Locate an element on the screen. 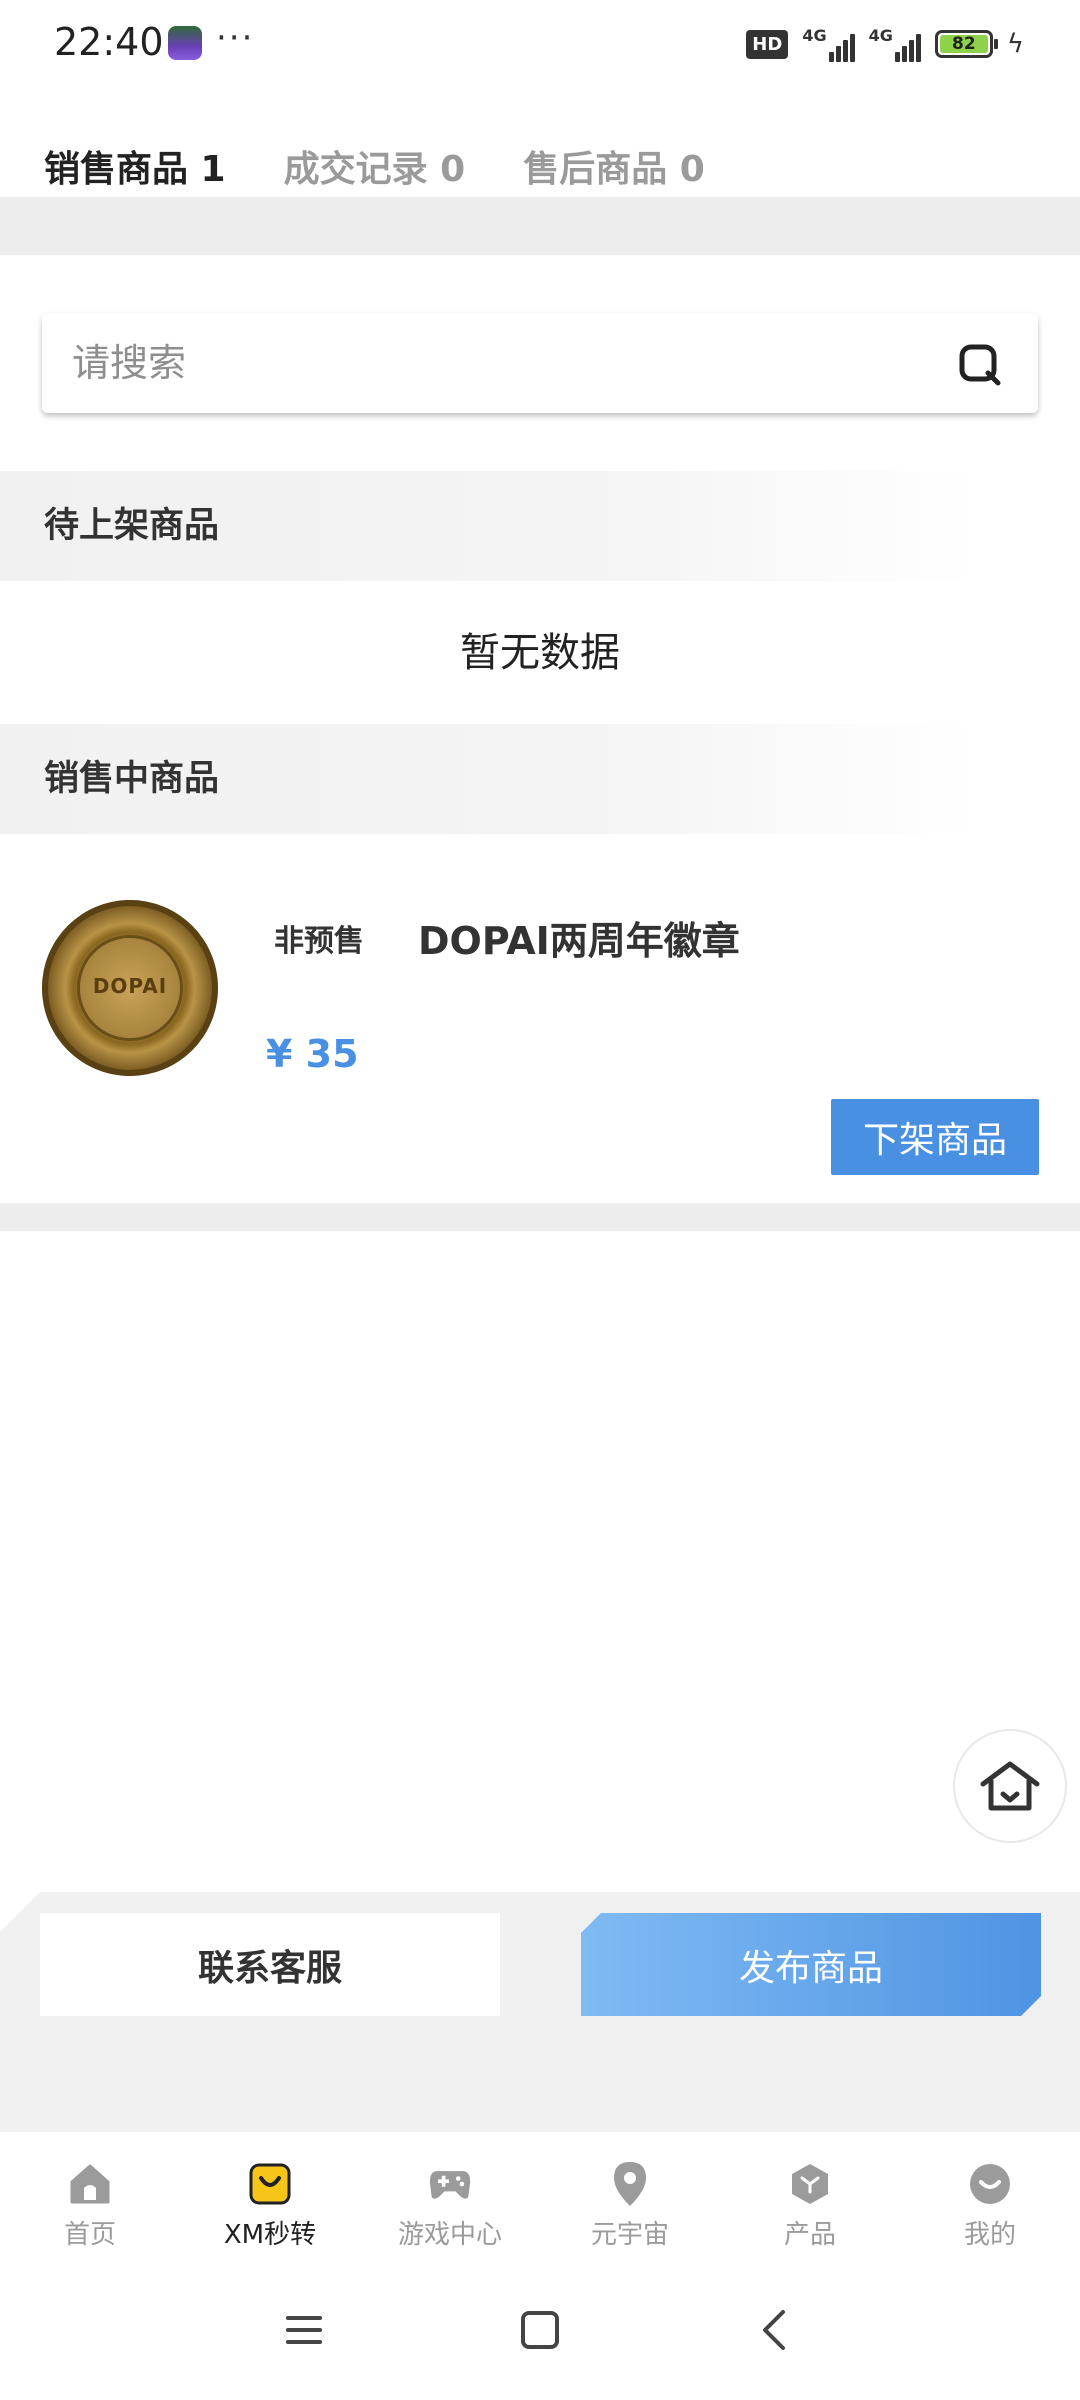 The width and height of the screenshot is (1080, 2400). bottom-nav: 首页 XM秒转 游戏中心 元宇宙 产品 我的 is located at coordinates (540, 2202).